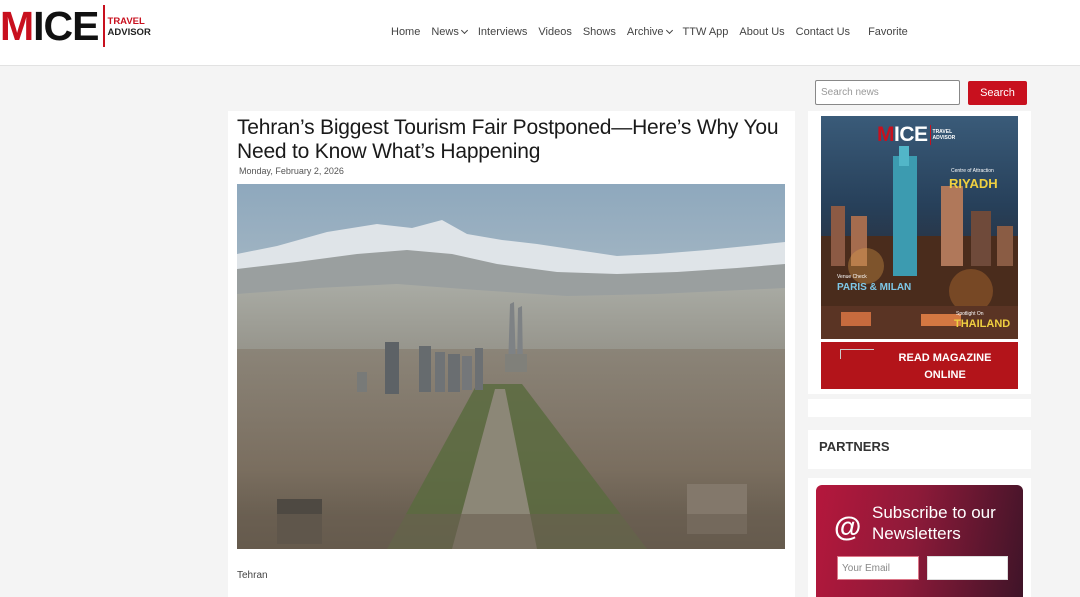 The height and width of the screenshot is (597, 1080). I want to click on nav-item-favorite: Favorite, so click(888, 32).